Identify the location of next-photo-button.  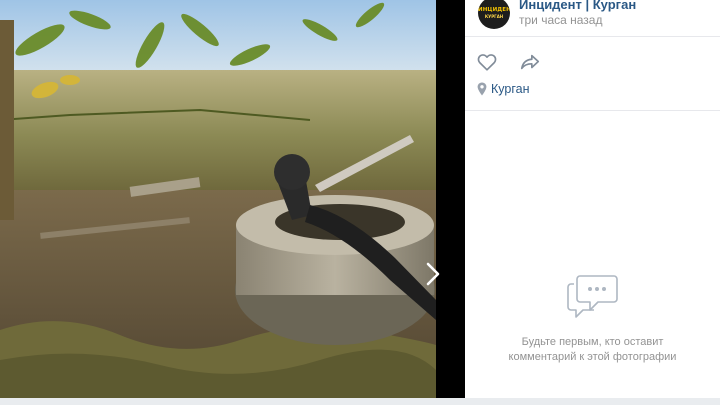
(433, 274).